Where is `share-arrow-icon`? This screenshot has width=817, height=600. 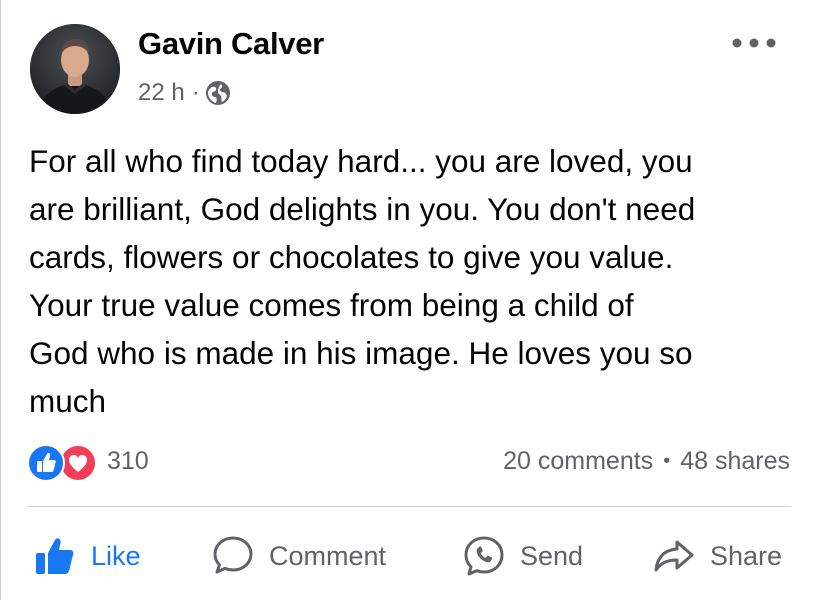
share-arrow-icon is located at coordinates (674, 556).